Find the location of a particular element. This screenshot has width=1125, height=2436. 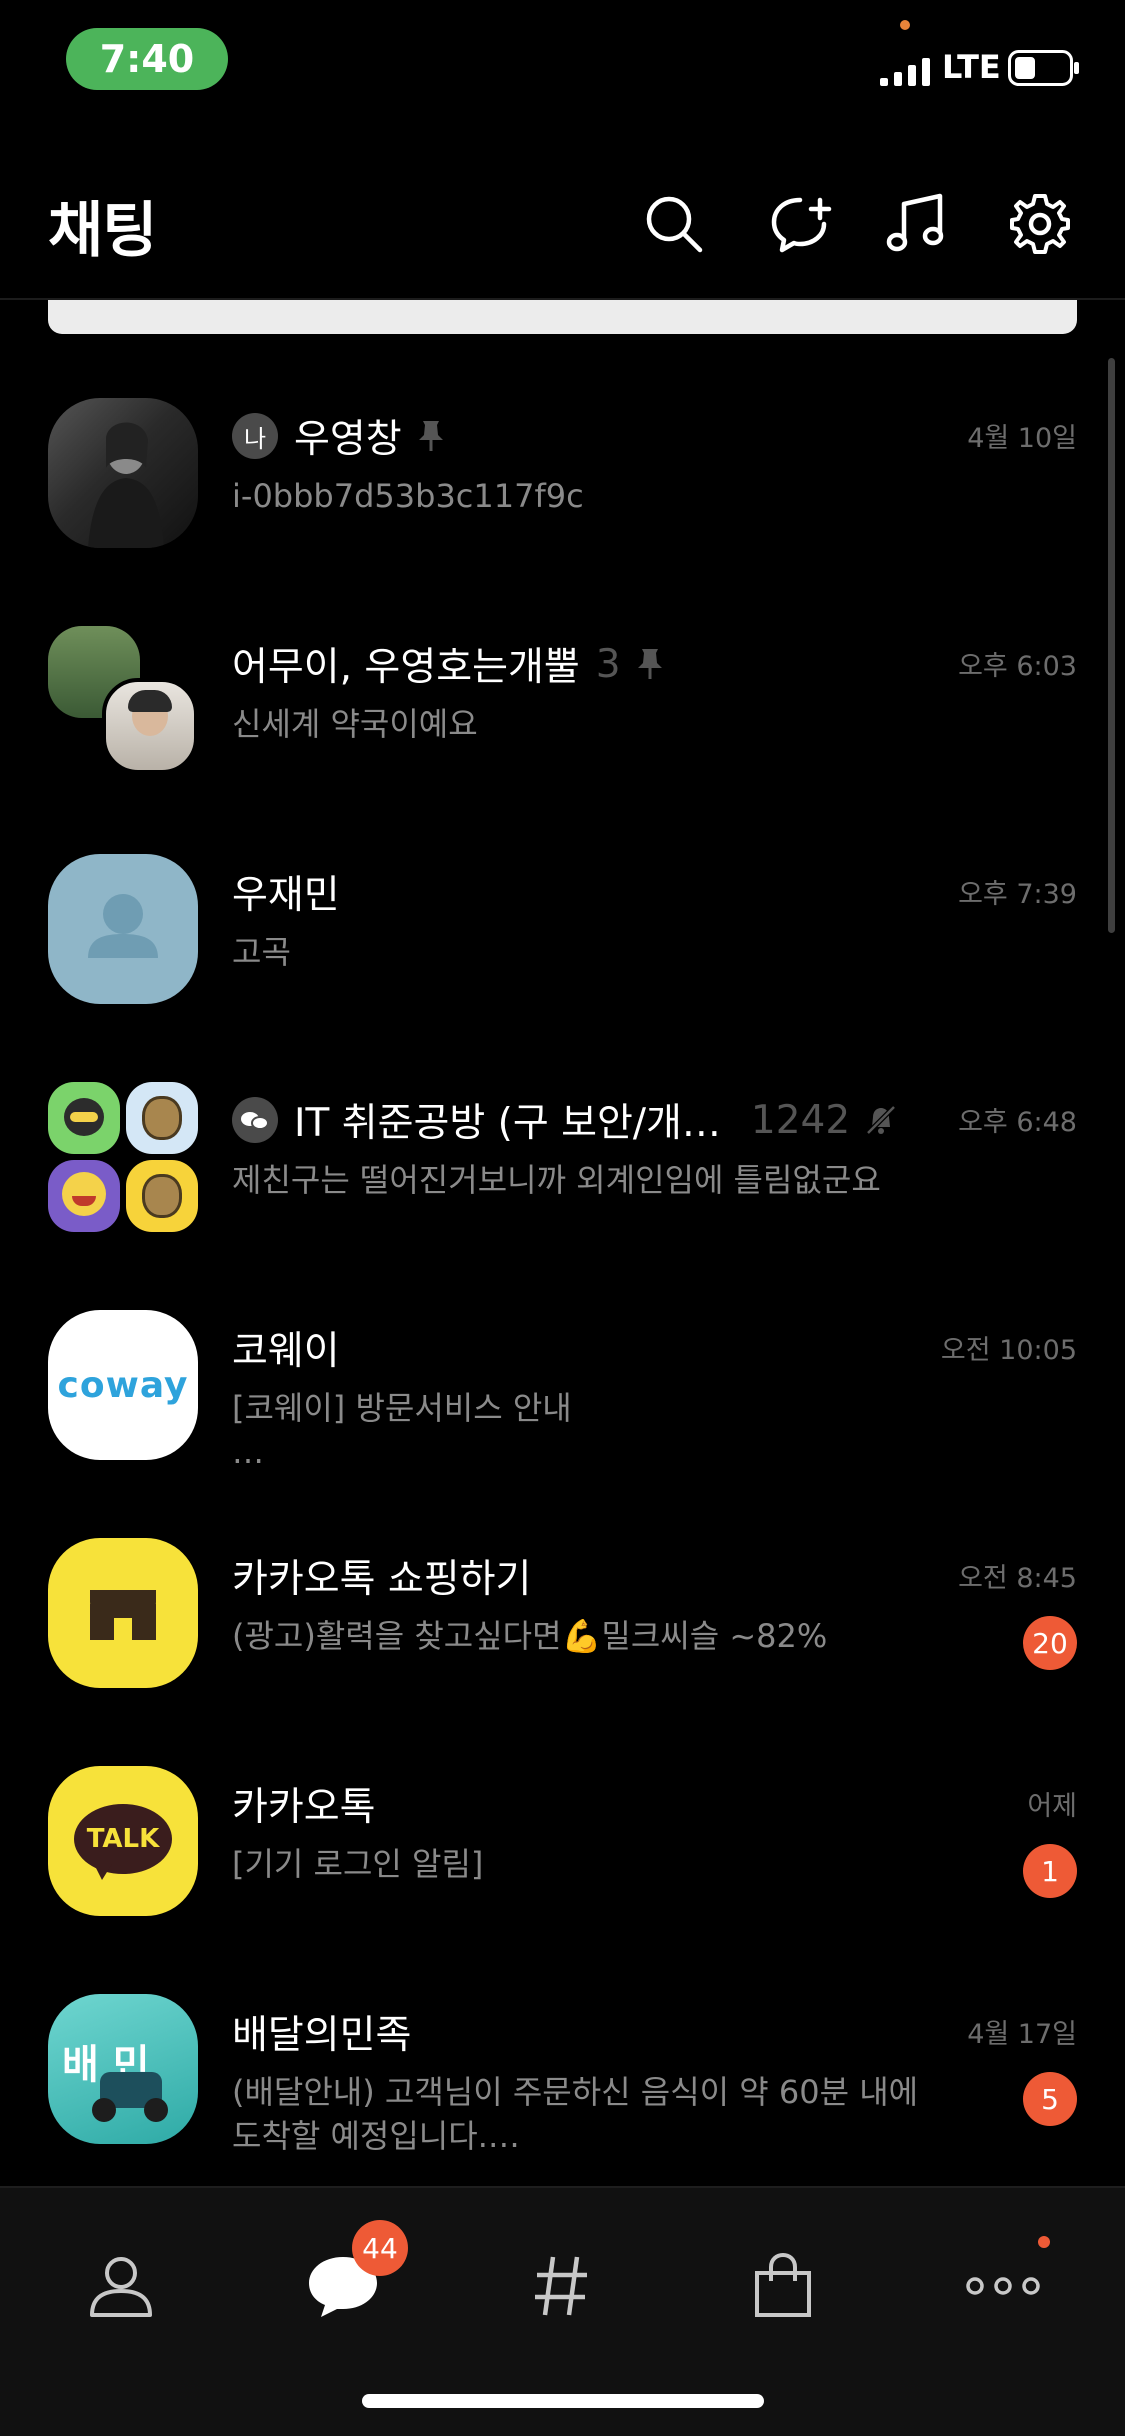

chat-name: 어무이, 우영호는개뿔 3 is located at coordinates (448, 664).